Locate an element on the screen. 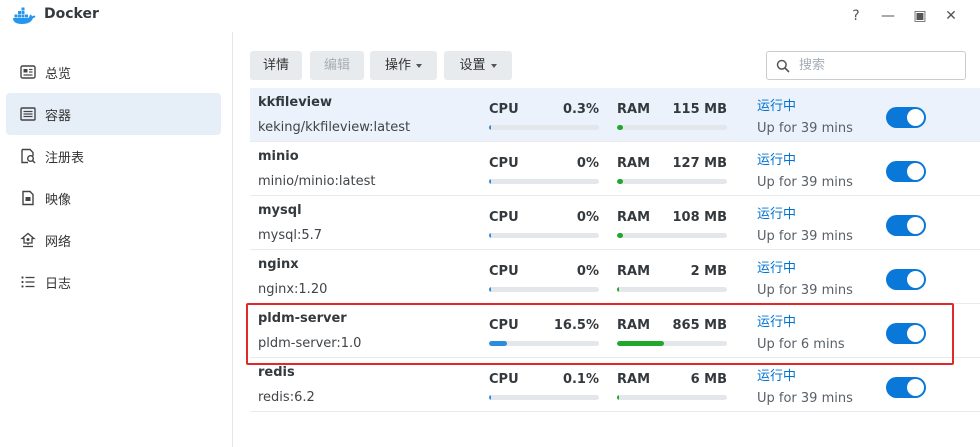  sidebar-item-overview: 总览 is located at coordinates (113, 72).